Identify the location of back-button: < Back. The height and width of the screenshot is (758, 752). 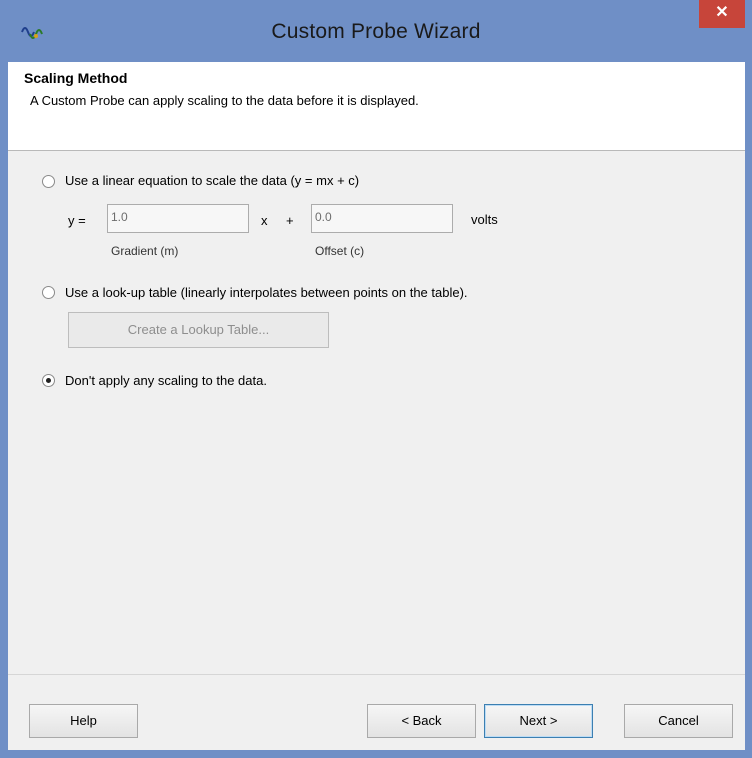
(421, 721).